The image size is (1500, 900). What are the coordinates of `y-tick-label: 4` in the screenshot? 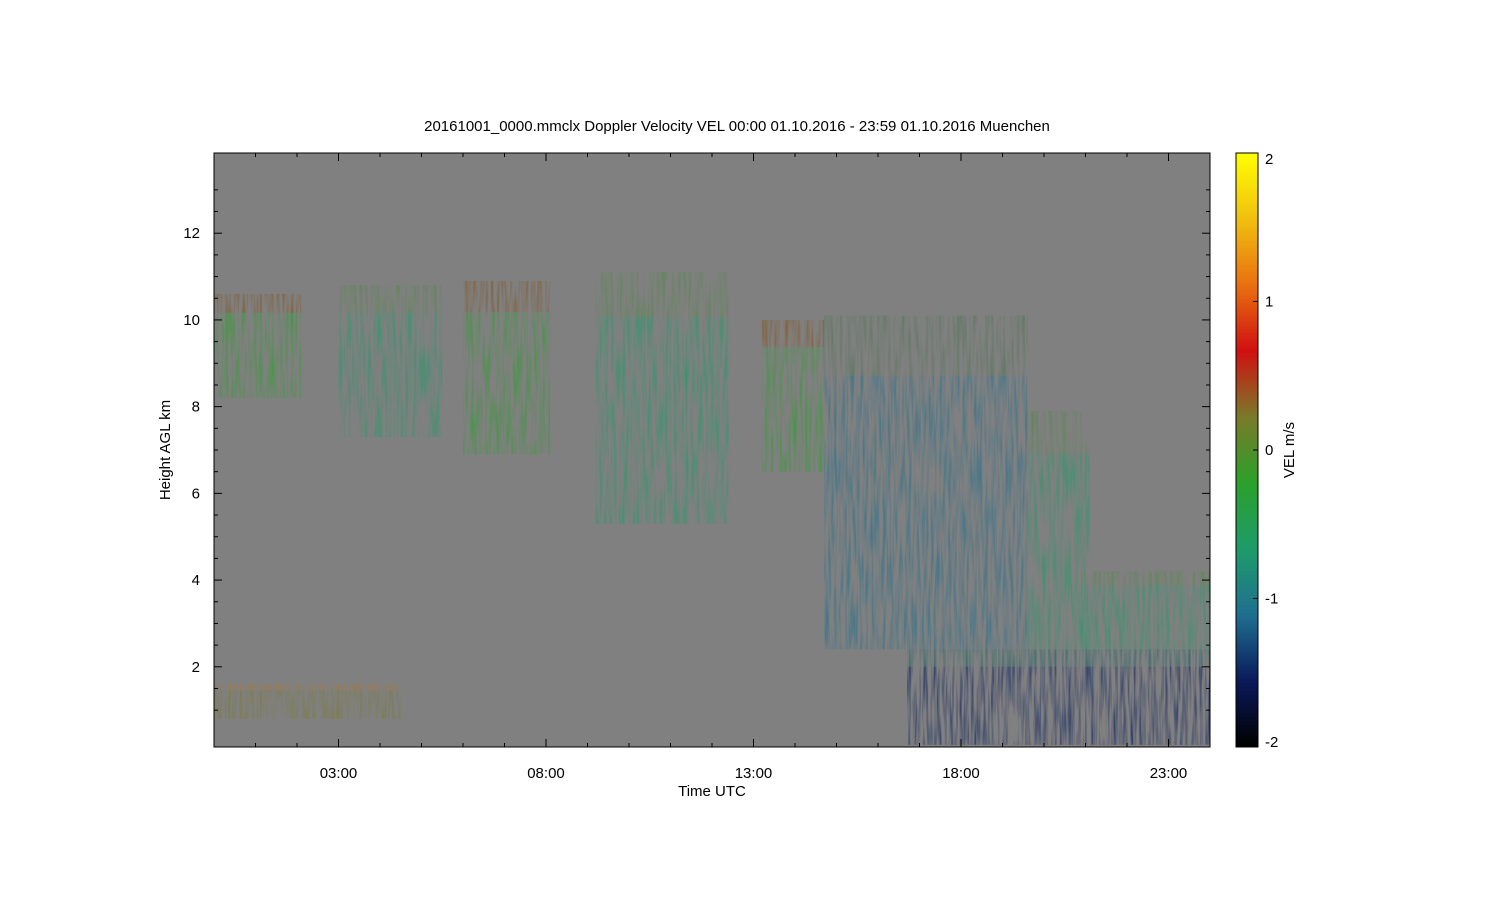 It's located at (196, 580).